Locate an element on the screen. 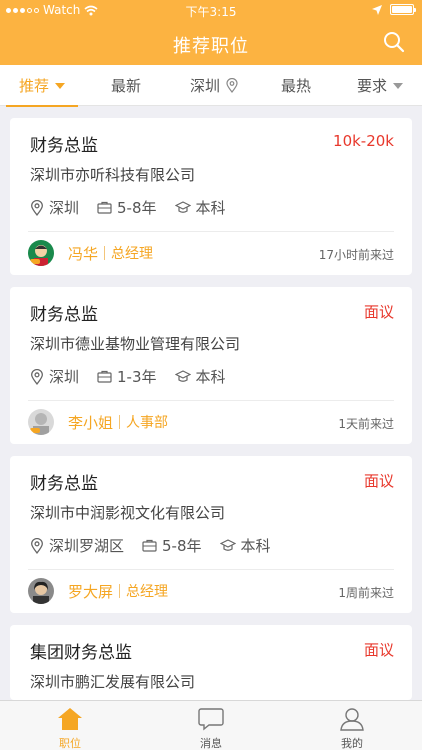 This screenshot has width=422, height=750. job-meta: 深圳罗湖区 5-8年 本科 is located at coordinates (159, 545).